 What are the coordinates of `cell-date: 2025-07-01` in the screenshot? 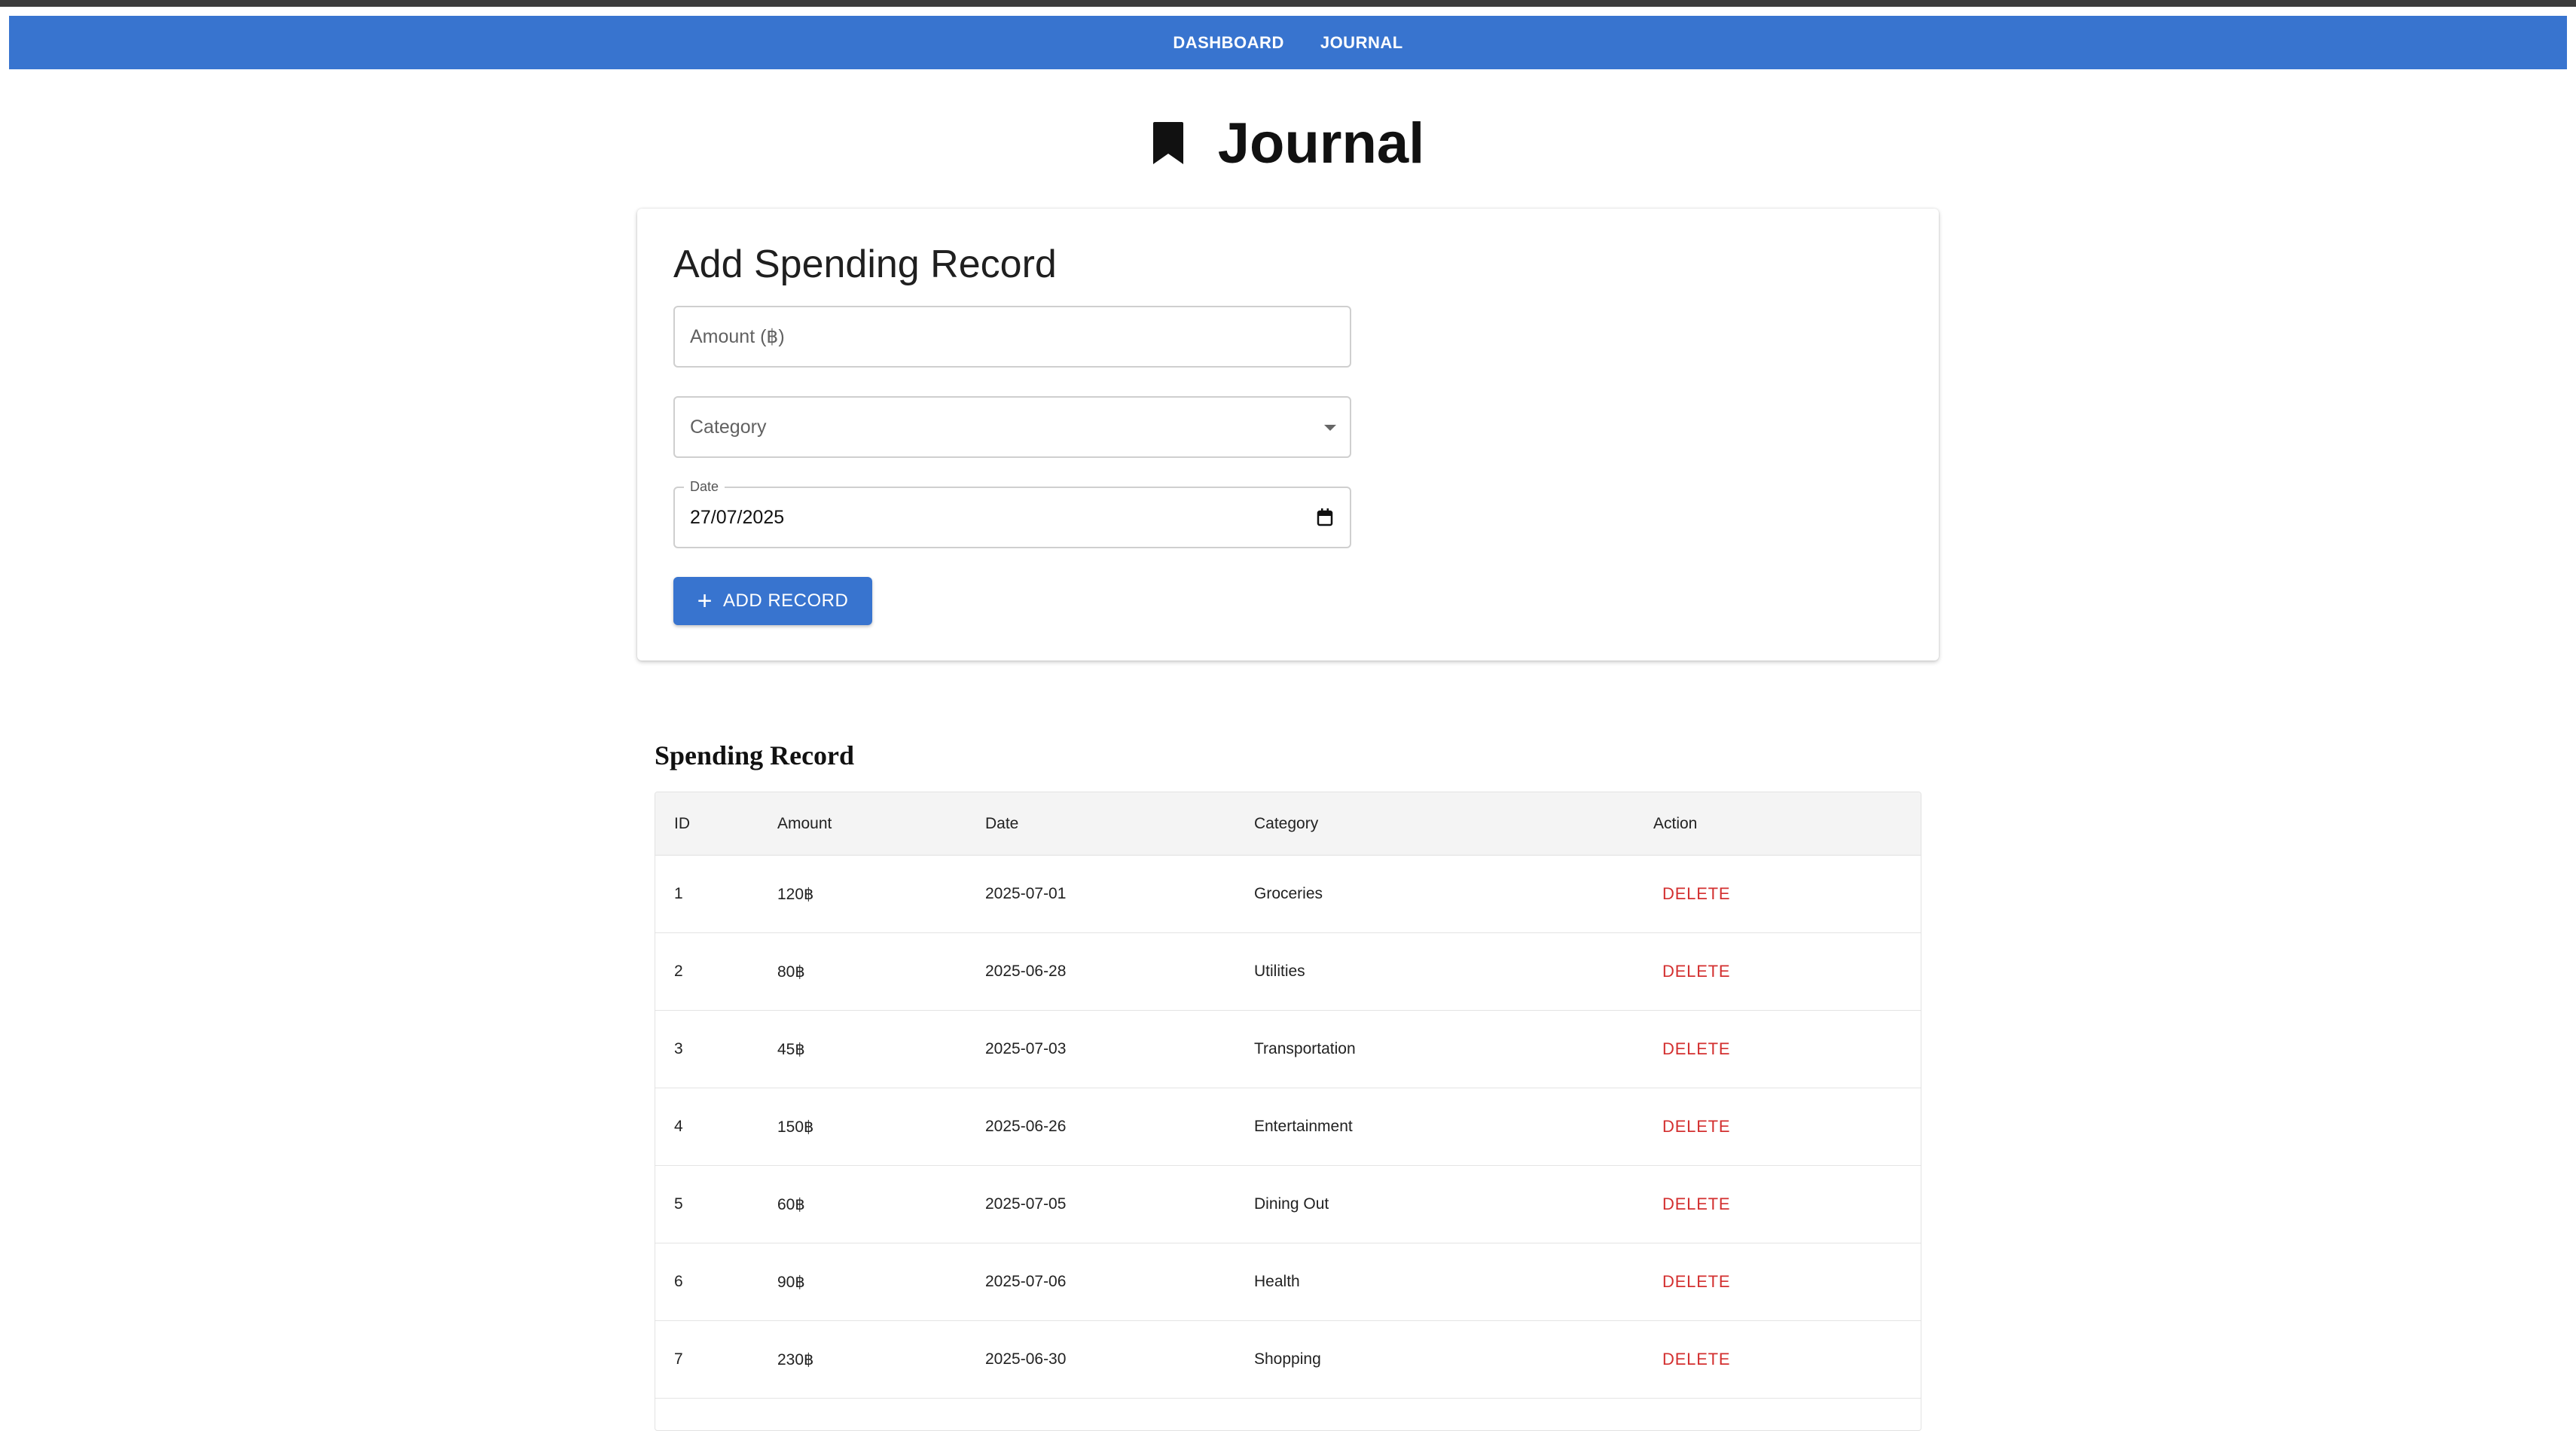 It's located at (1026, 893).